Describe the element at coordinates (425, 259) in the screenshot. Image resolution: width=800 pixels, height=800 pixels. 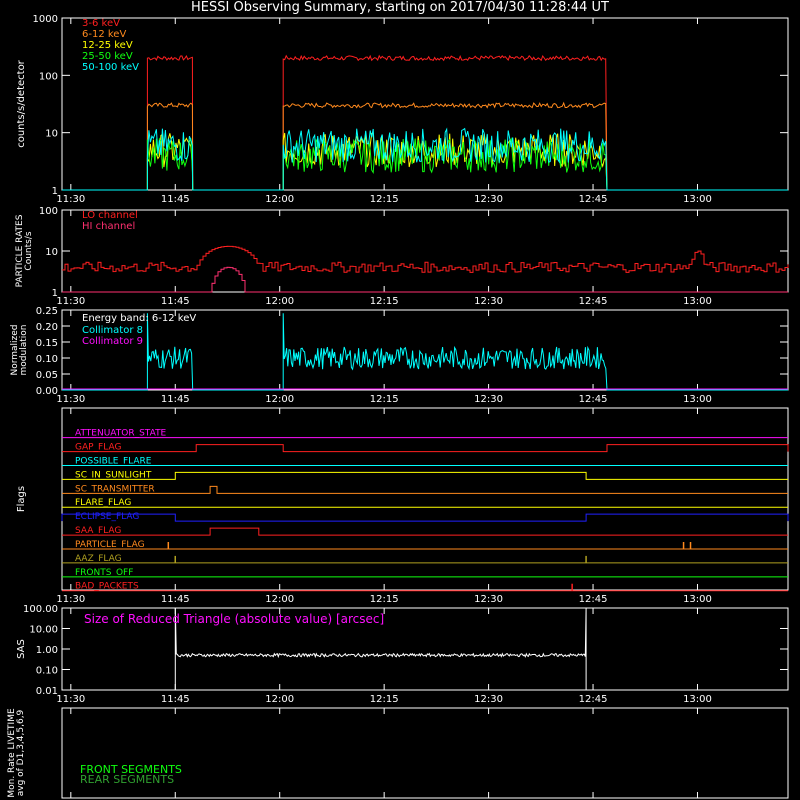
I see `series-line-LO-channel` at that location.